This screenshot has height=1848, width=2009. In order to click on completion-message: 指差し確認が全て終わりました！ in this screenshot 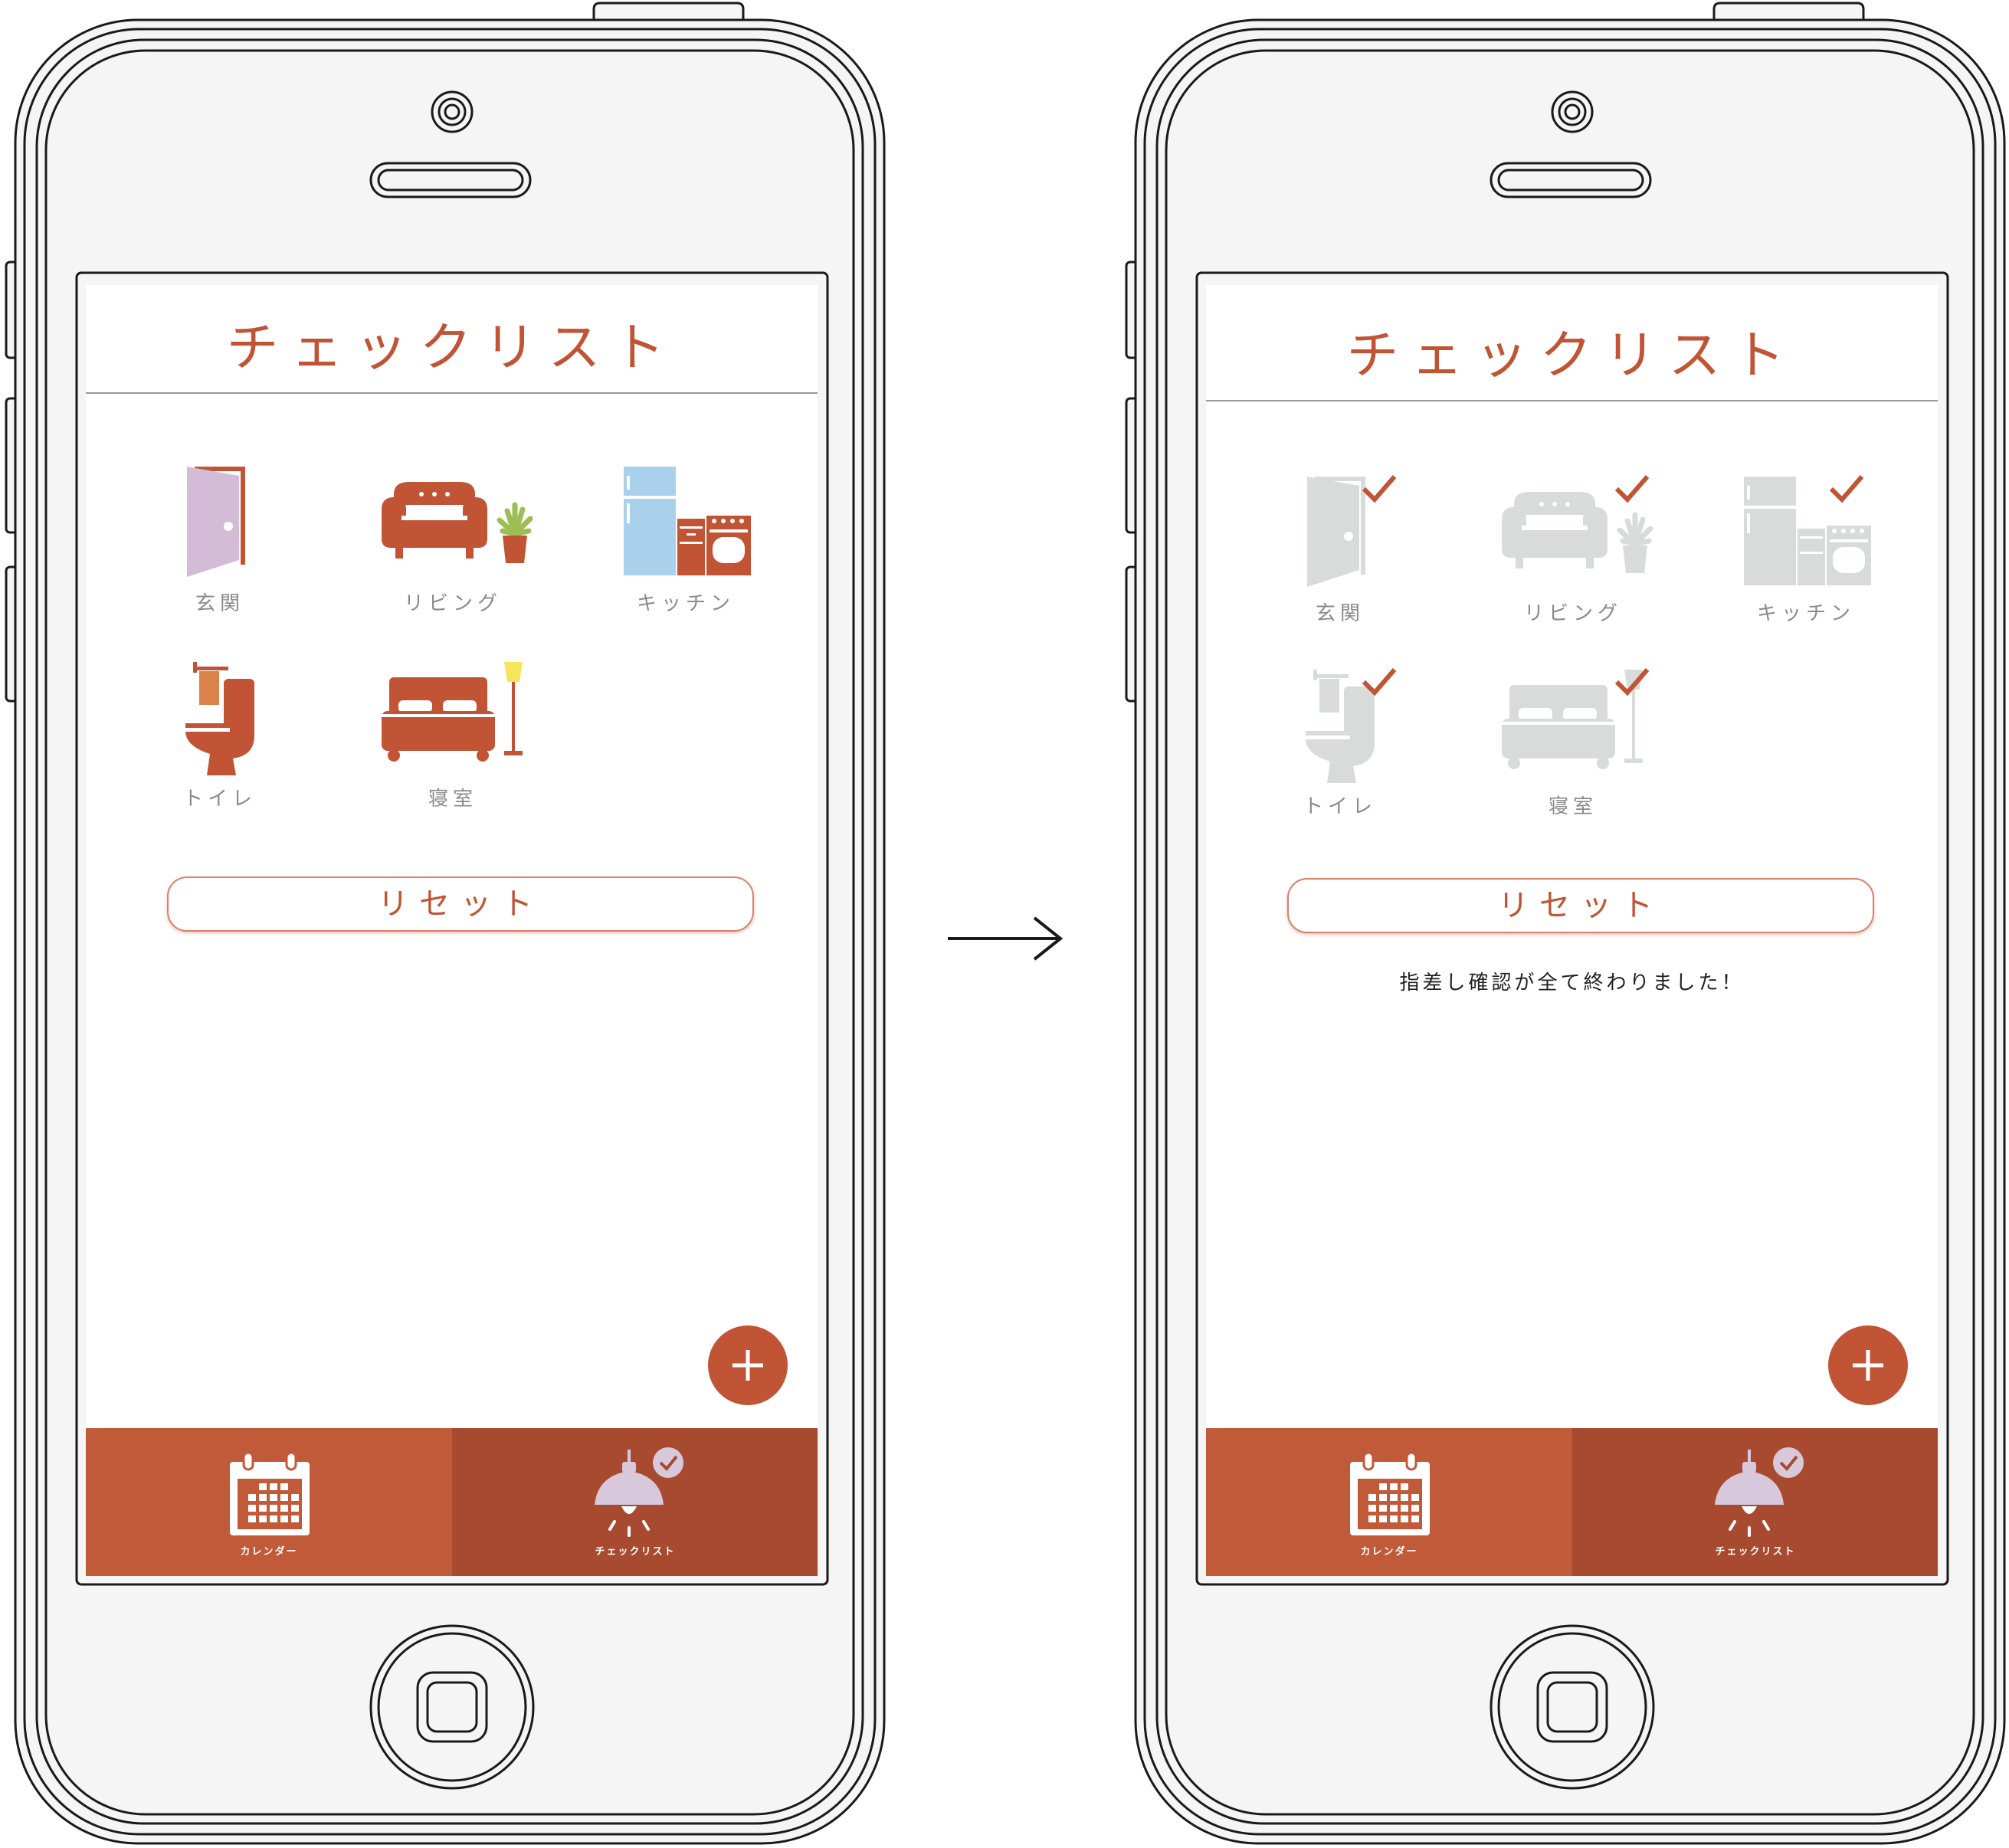, I will do `click(1572, 983)`.